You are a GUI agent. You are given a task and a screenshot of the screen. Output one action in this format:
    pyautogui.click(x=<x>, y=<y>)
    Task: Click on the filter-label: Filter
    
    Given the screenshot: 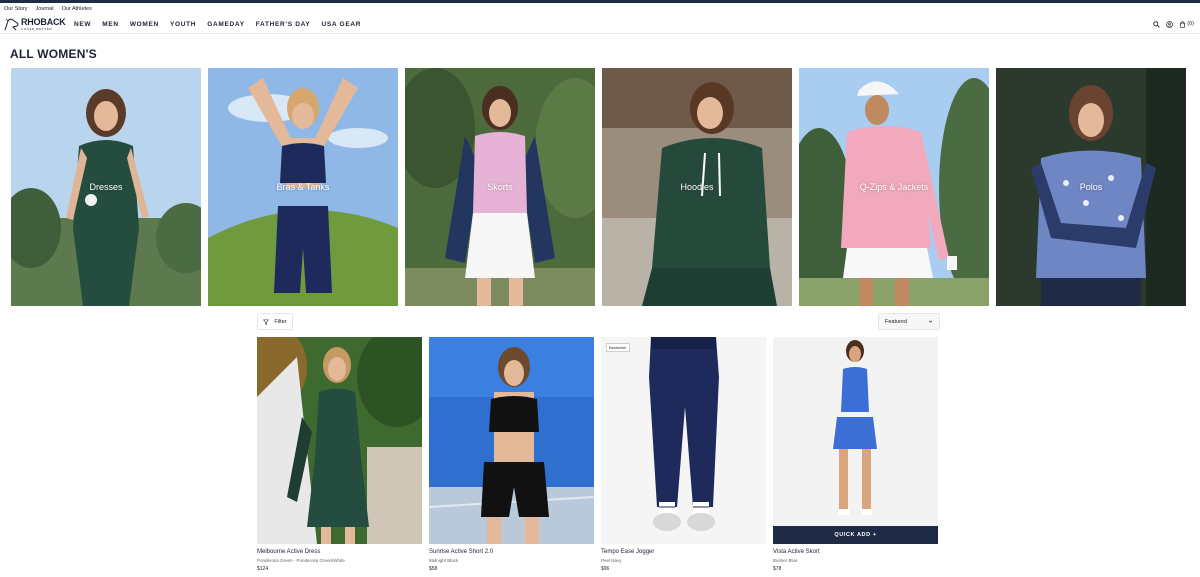 What is the action you would take?
    pyautogui.click(x=280, y=321)
    